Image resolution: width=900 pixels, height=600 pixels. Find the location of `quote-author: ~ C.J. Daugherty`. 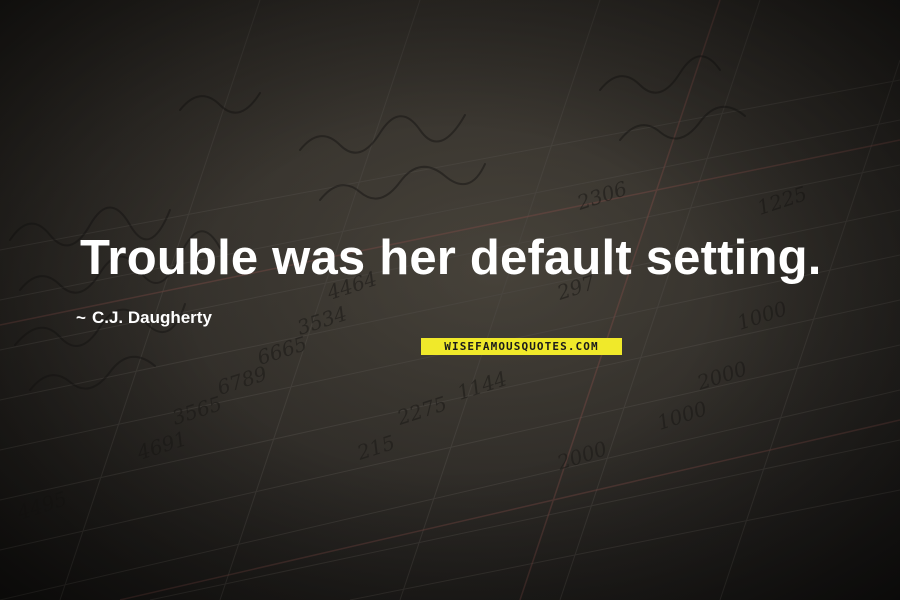

quote-author: ~ C.J. Daugherty is located at coordinates (144, 318).